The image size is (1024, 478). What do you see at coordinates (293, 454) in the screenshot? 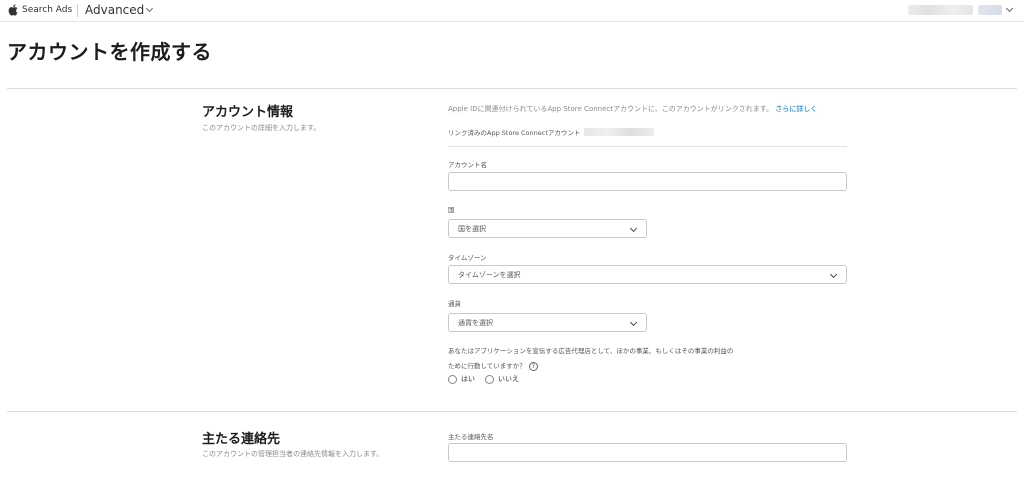
I see `primary-contact-subtitle: このアカウントの管理担当者の連絡先情報を入力します。` at bounding box center [293, 454].